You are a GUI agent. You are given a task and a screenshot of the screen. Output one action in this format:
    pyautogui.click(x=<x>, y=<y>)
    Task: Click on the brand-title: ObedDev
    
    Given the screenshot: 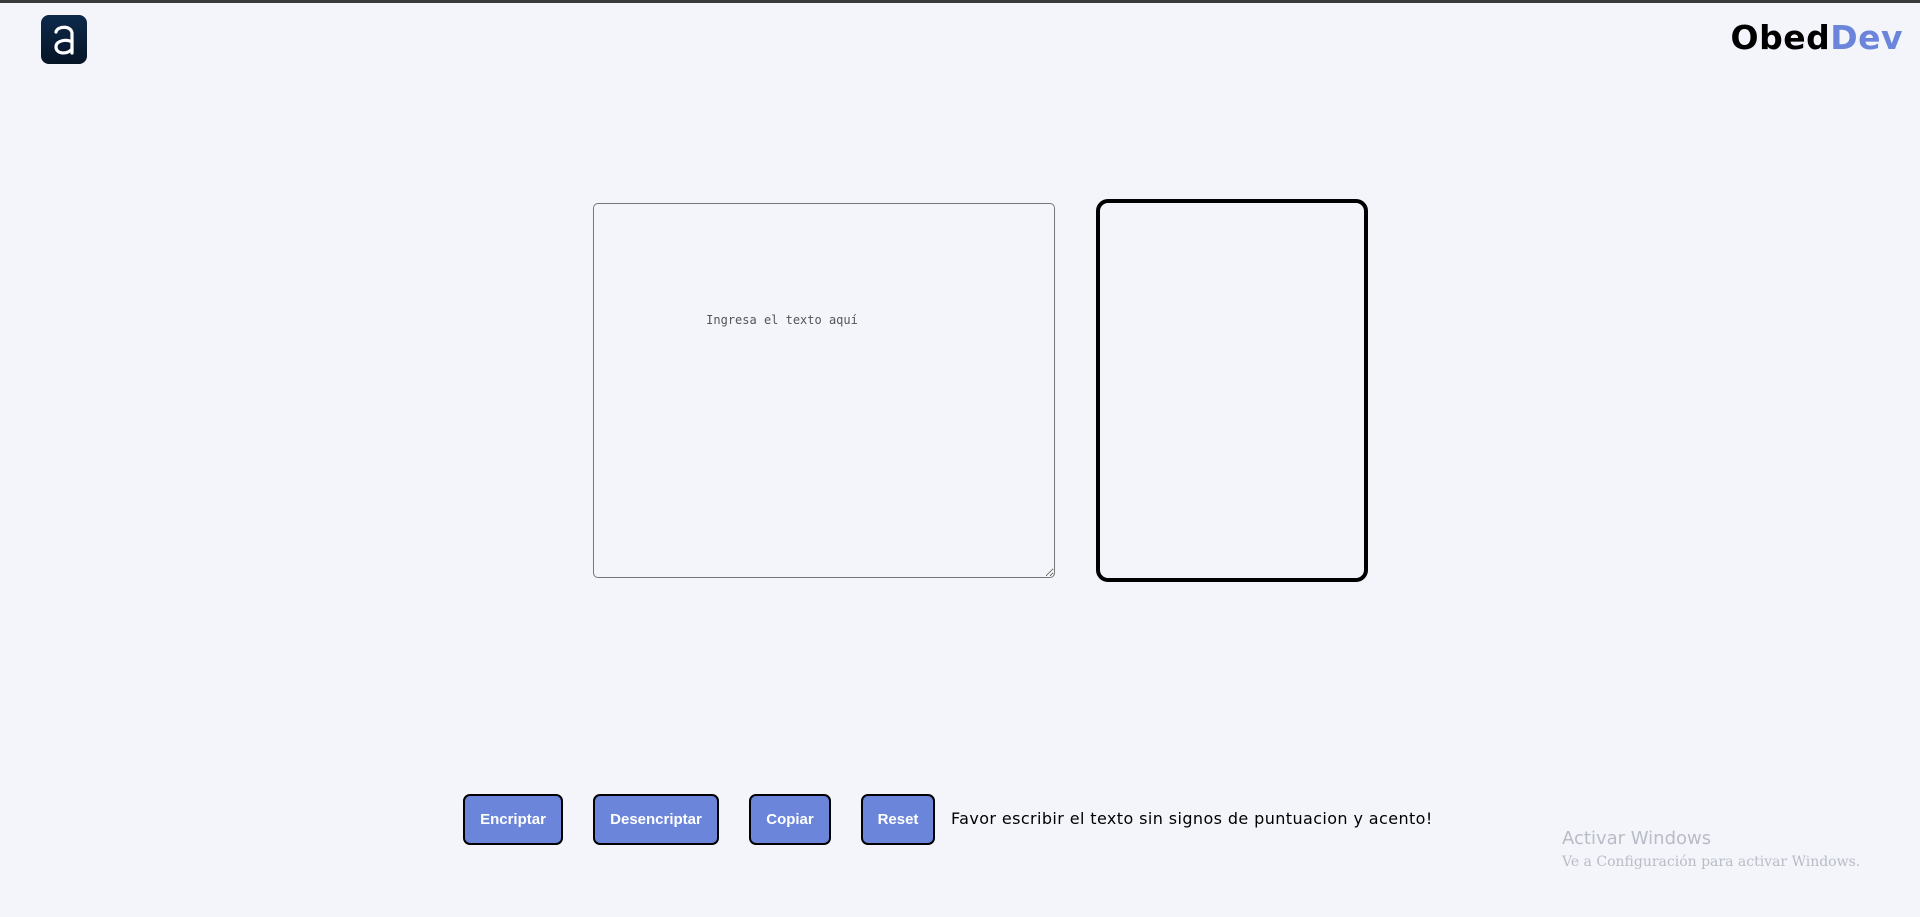 What is the action you would take?
    pyautogui.click(x=1817, y=37)
    